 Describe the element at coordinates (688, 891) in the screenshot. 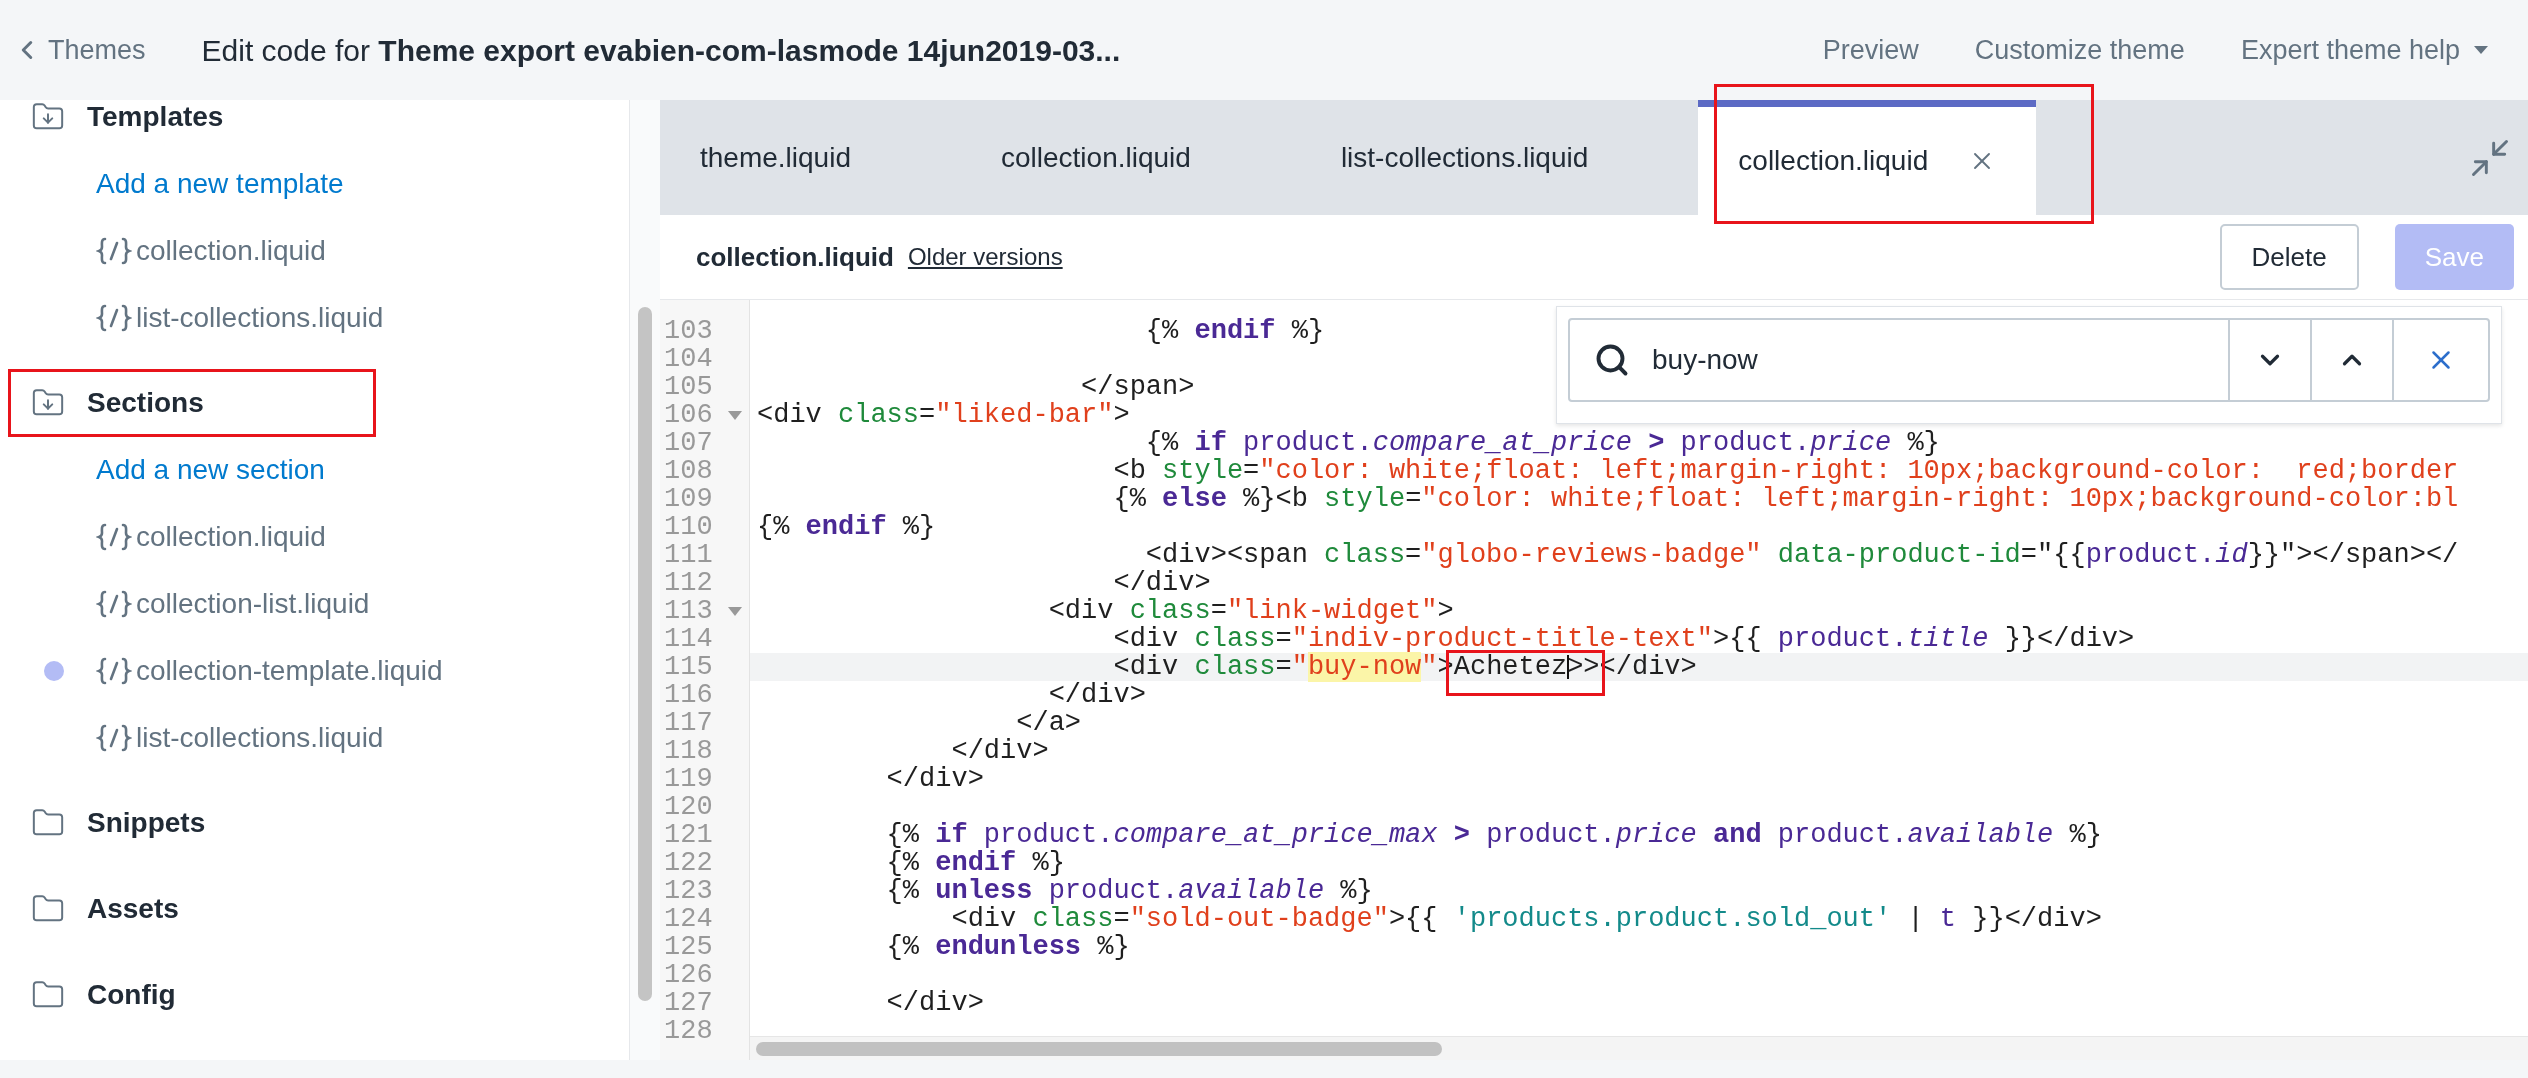

I see `line-number: 123` at that location.